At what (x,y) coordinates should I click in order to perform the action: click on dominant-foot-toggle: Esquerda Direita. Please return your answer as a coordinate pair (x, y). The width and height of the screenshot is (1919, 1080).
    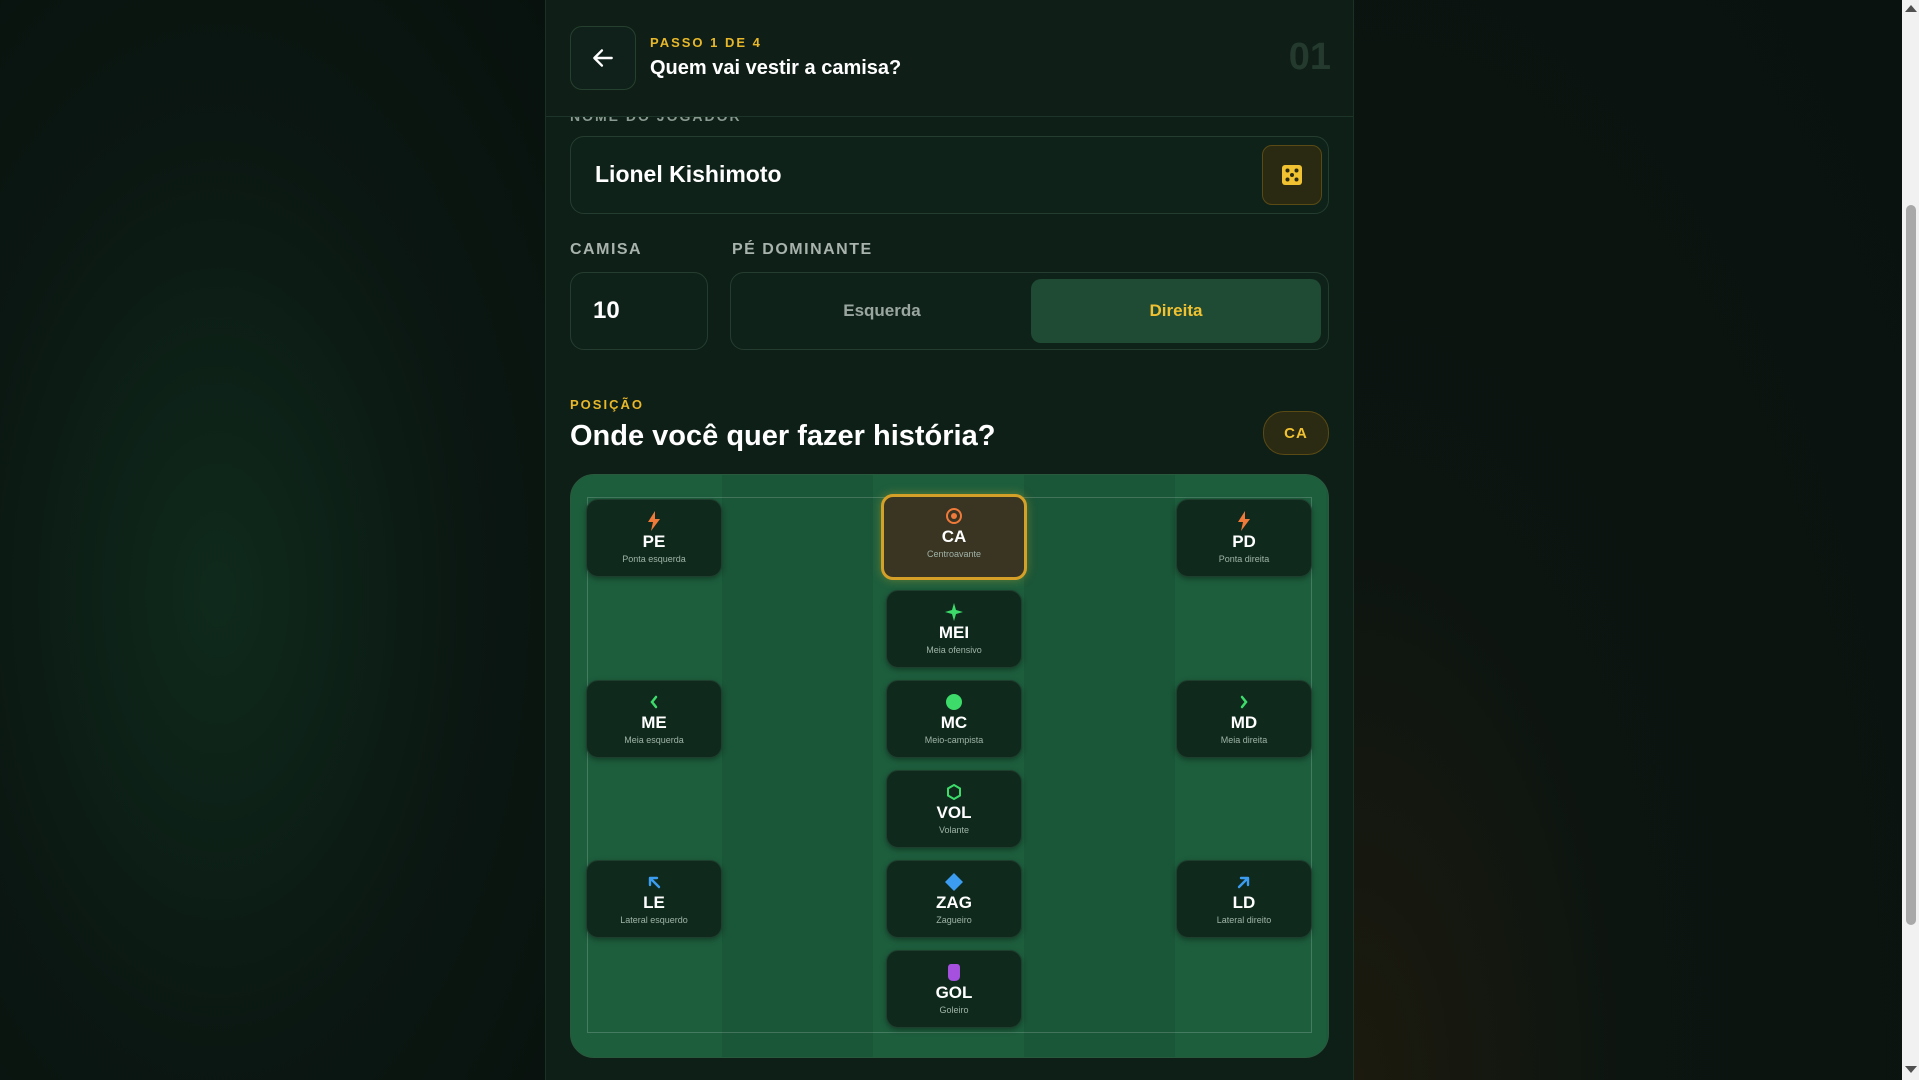
    Looking at the image, I should click on (1029, 311).